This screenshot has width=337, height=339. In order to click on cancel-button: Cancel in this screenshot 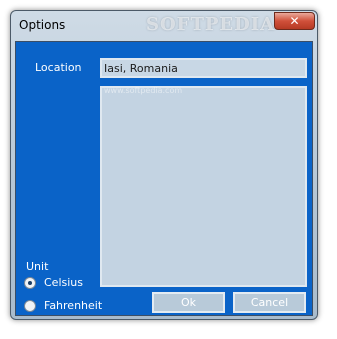, I will do `click(269, 302)`.